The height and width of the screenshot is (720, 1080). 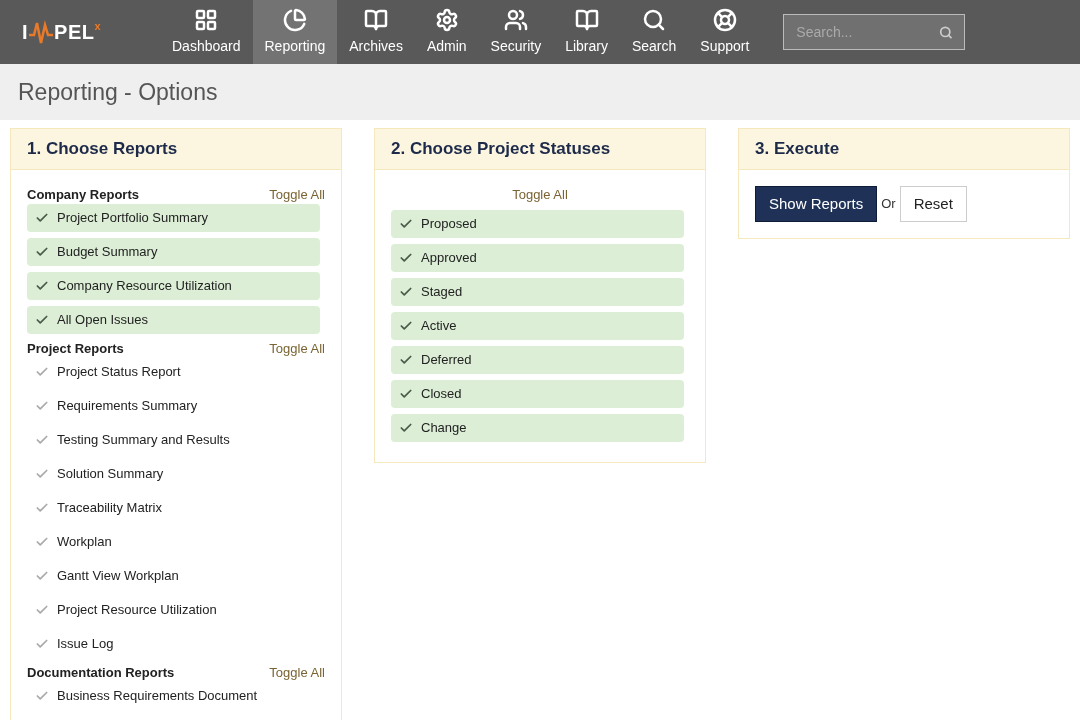 What do you see at coordinates (537, 394) in the screenshot?
I see `report-option: Closed` at bounding box center [537, 394].